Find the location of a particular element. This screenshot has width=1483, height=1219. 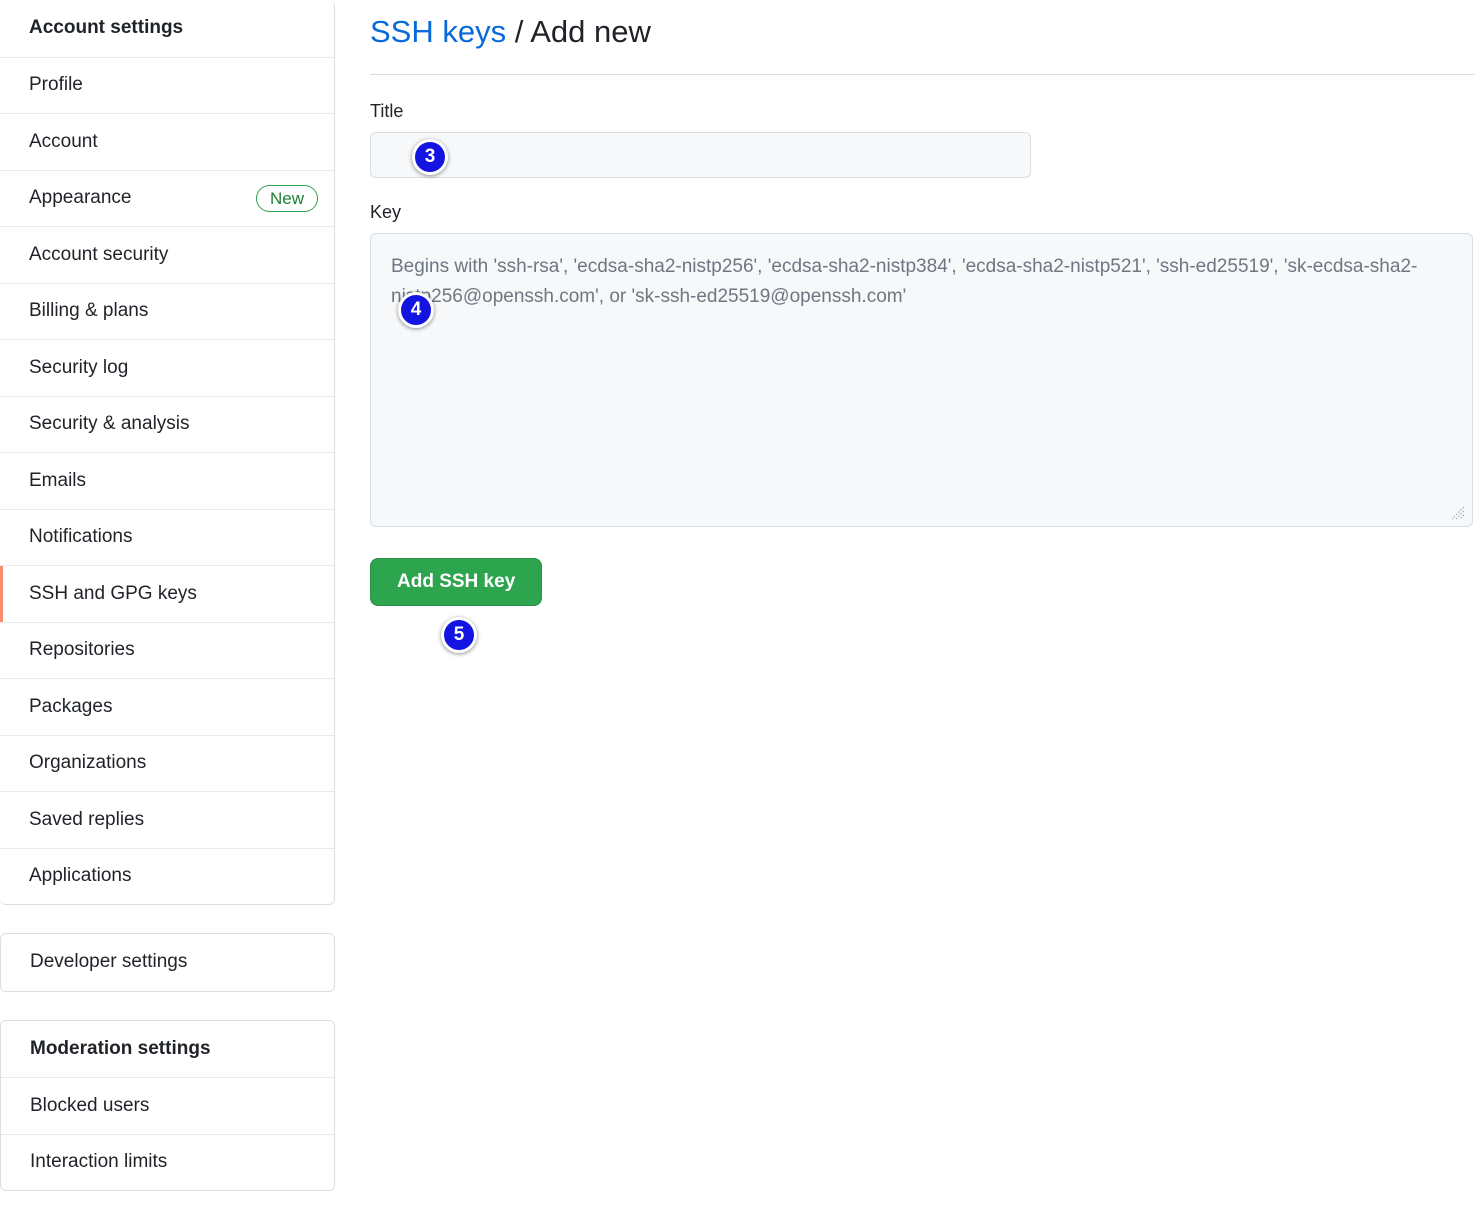

sidebar-item-label: Security log is located at coordinates (79, 367).